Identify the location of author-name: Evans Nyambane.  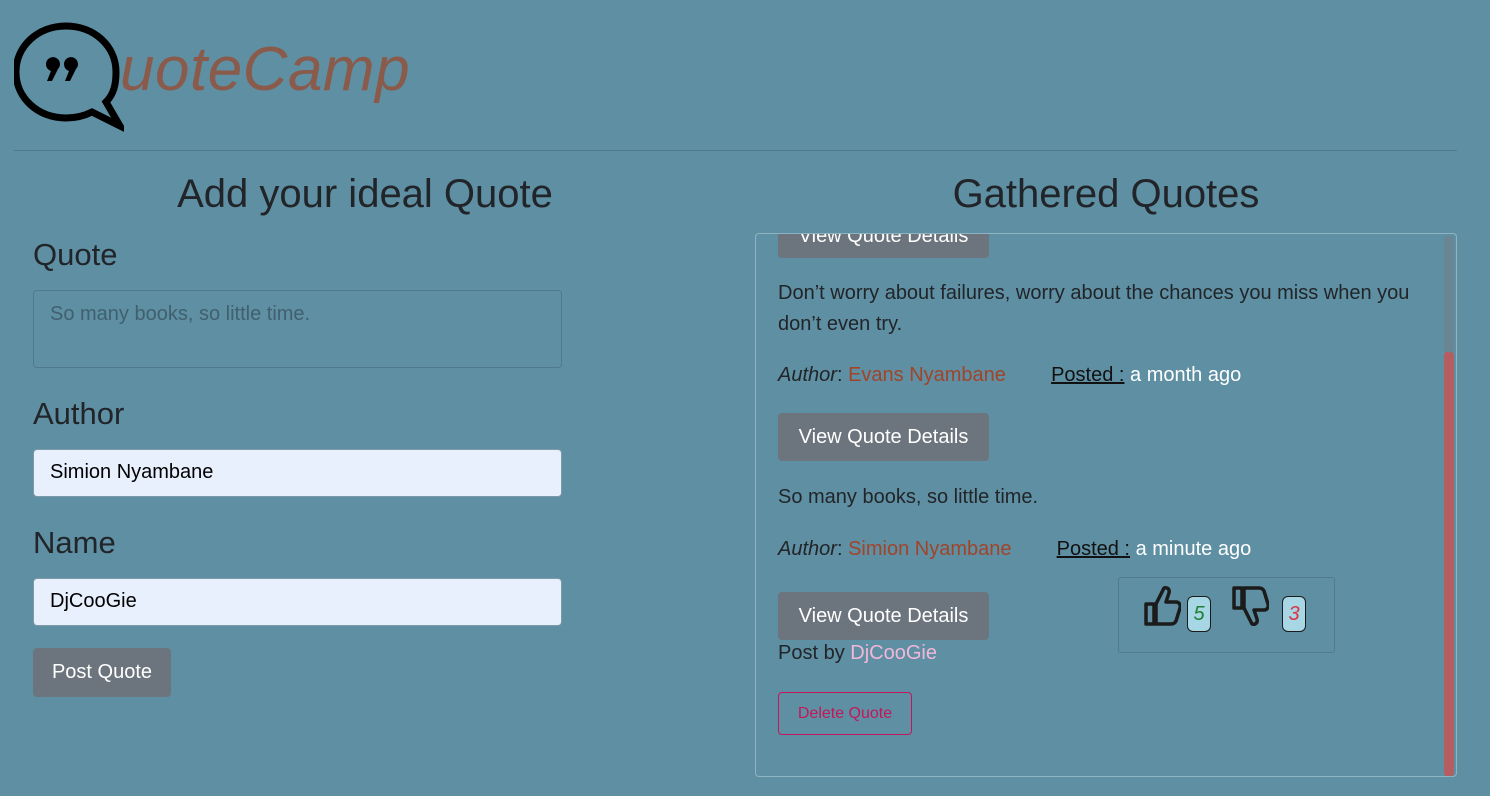
(927, 375).